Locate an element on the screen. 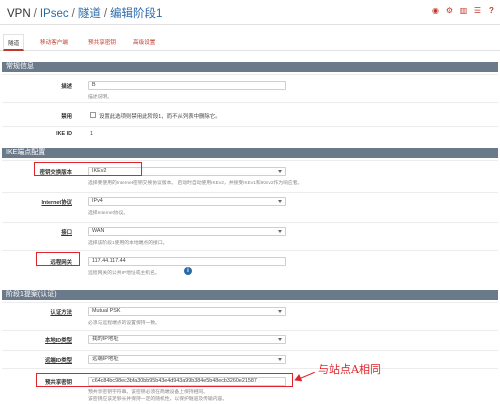 This screenshot has width=500, height=404. panel-ike-title: IKE端点配置 is located at coordinates (250, 153).